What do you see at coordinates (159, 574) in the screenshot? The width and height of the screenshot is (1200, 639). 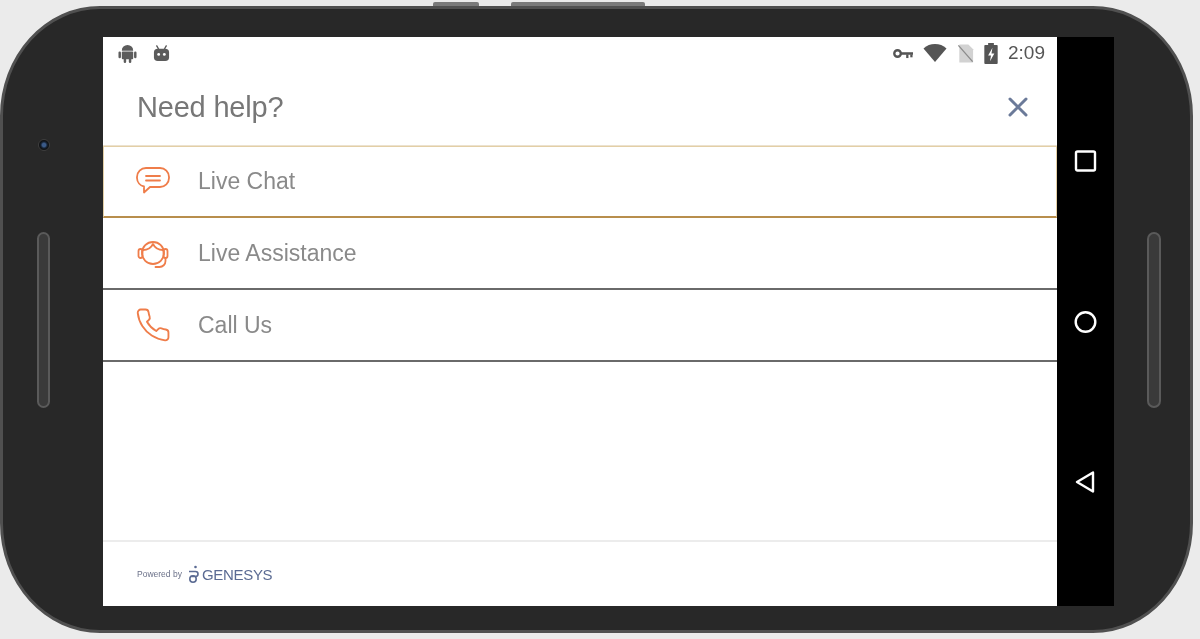 I see `powered-by-text: Powered by` at bounding box center [159, 574].